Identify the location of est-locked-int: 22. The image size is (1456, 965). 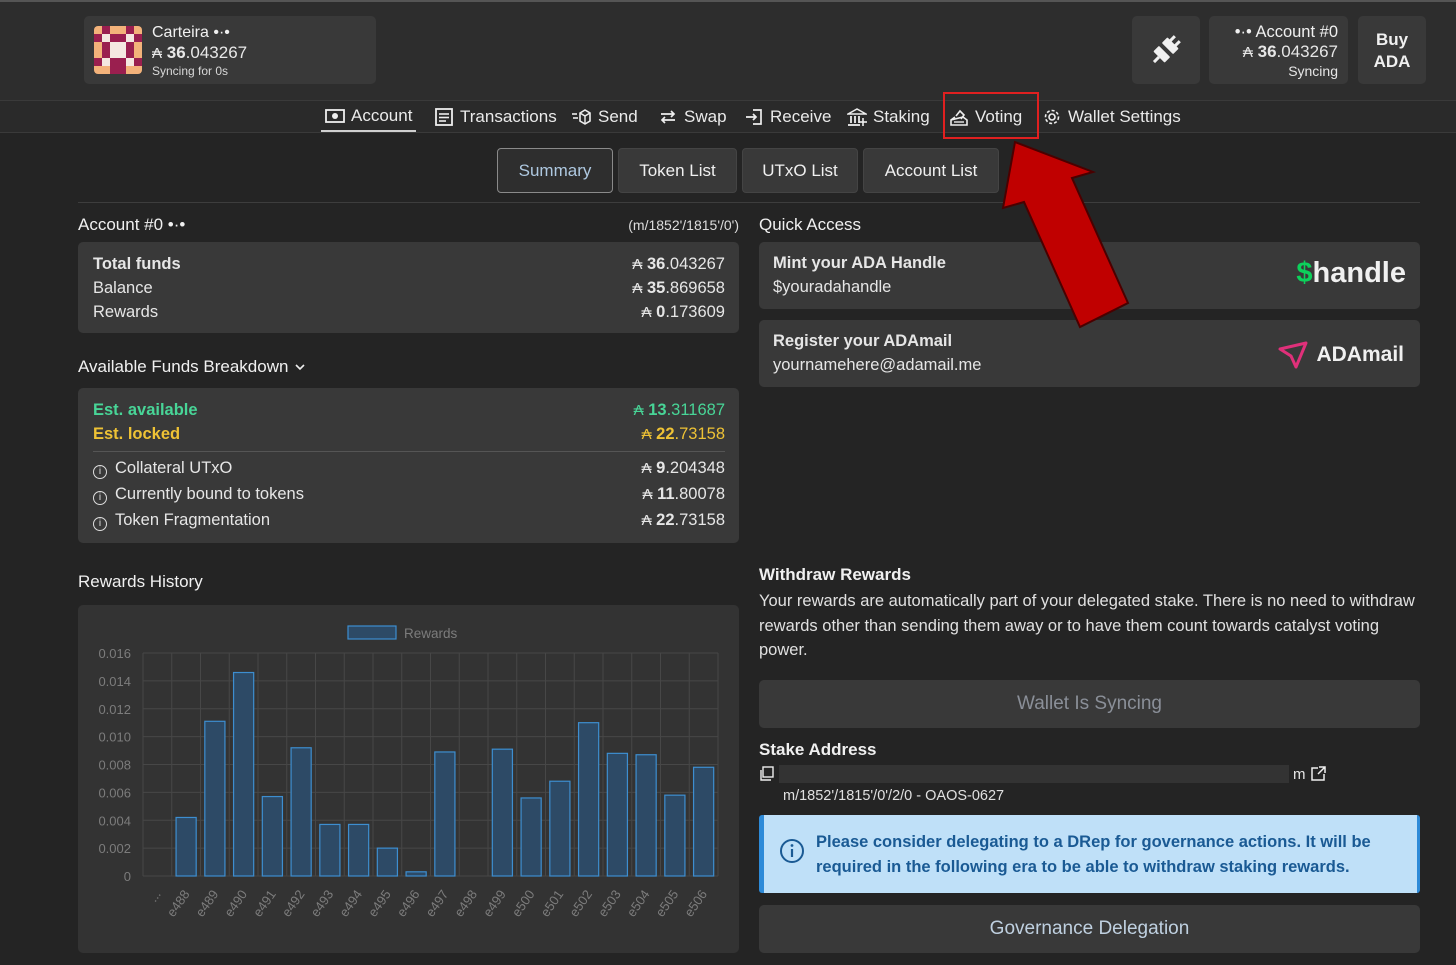
(665, 434).